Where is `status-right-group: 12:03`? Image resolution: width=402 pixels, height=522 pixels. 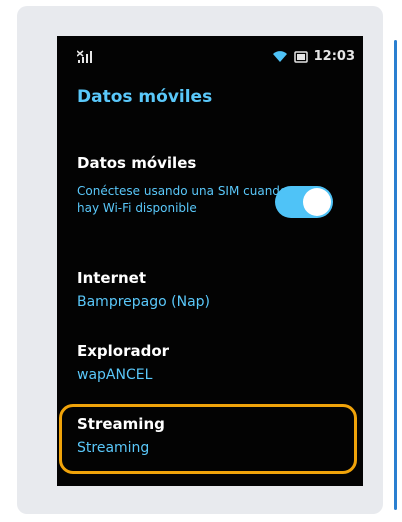 status-right-group: 12:03 is located at coordinates (313, 56).